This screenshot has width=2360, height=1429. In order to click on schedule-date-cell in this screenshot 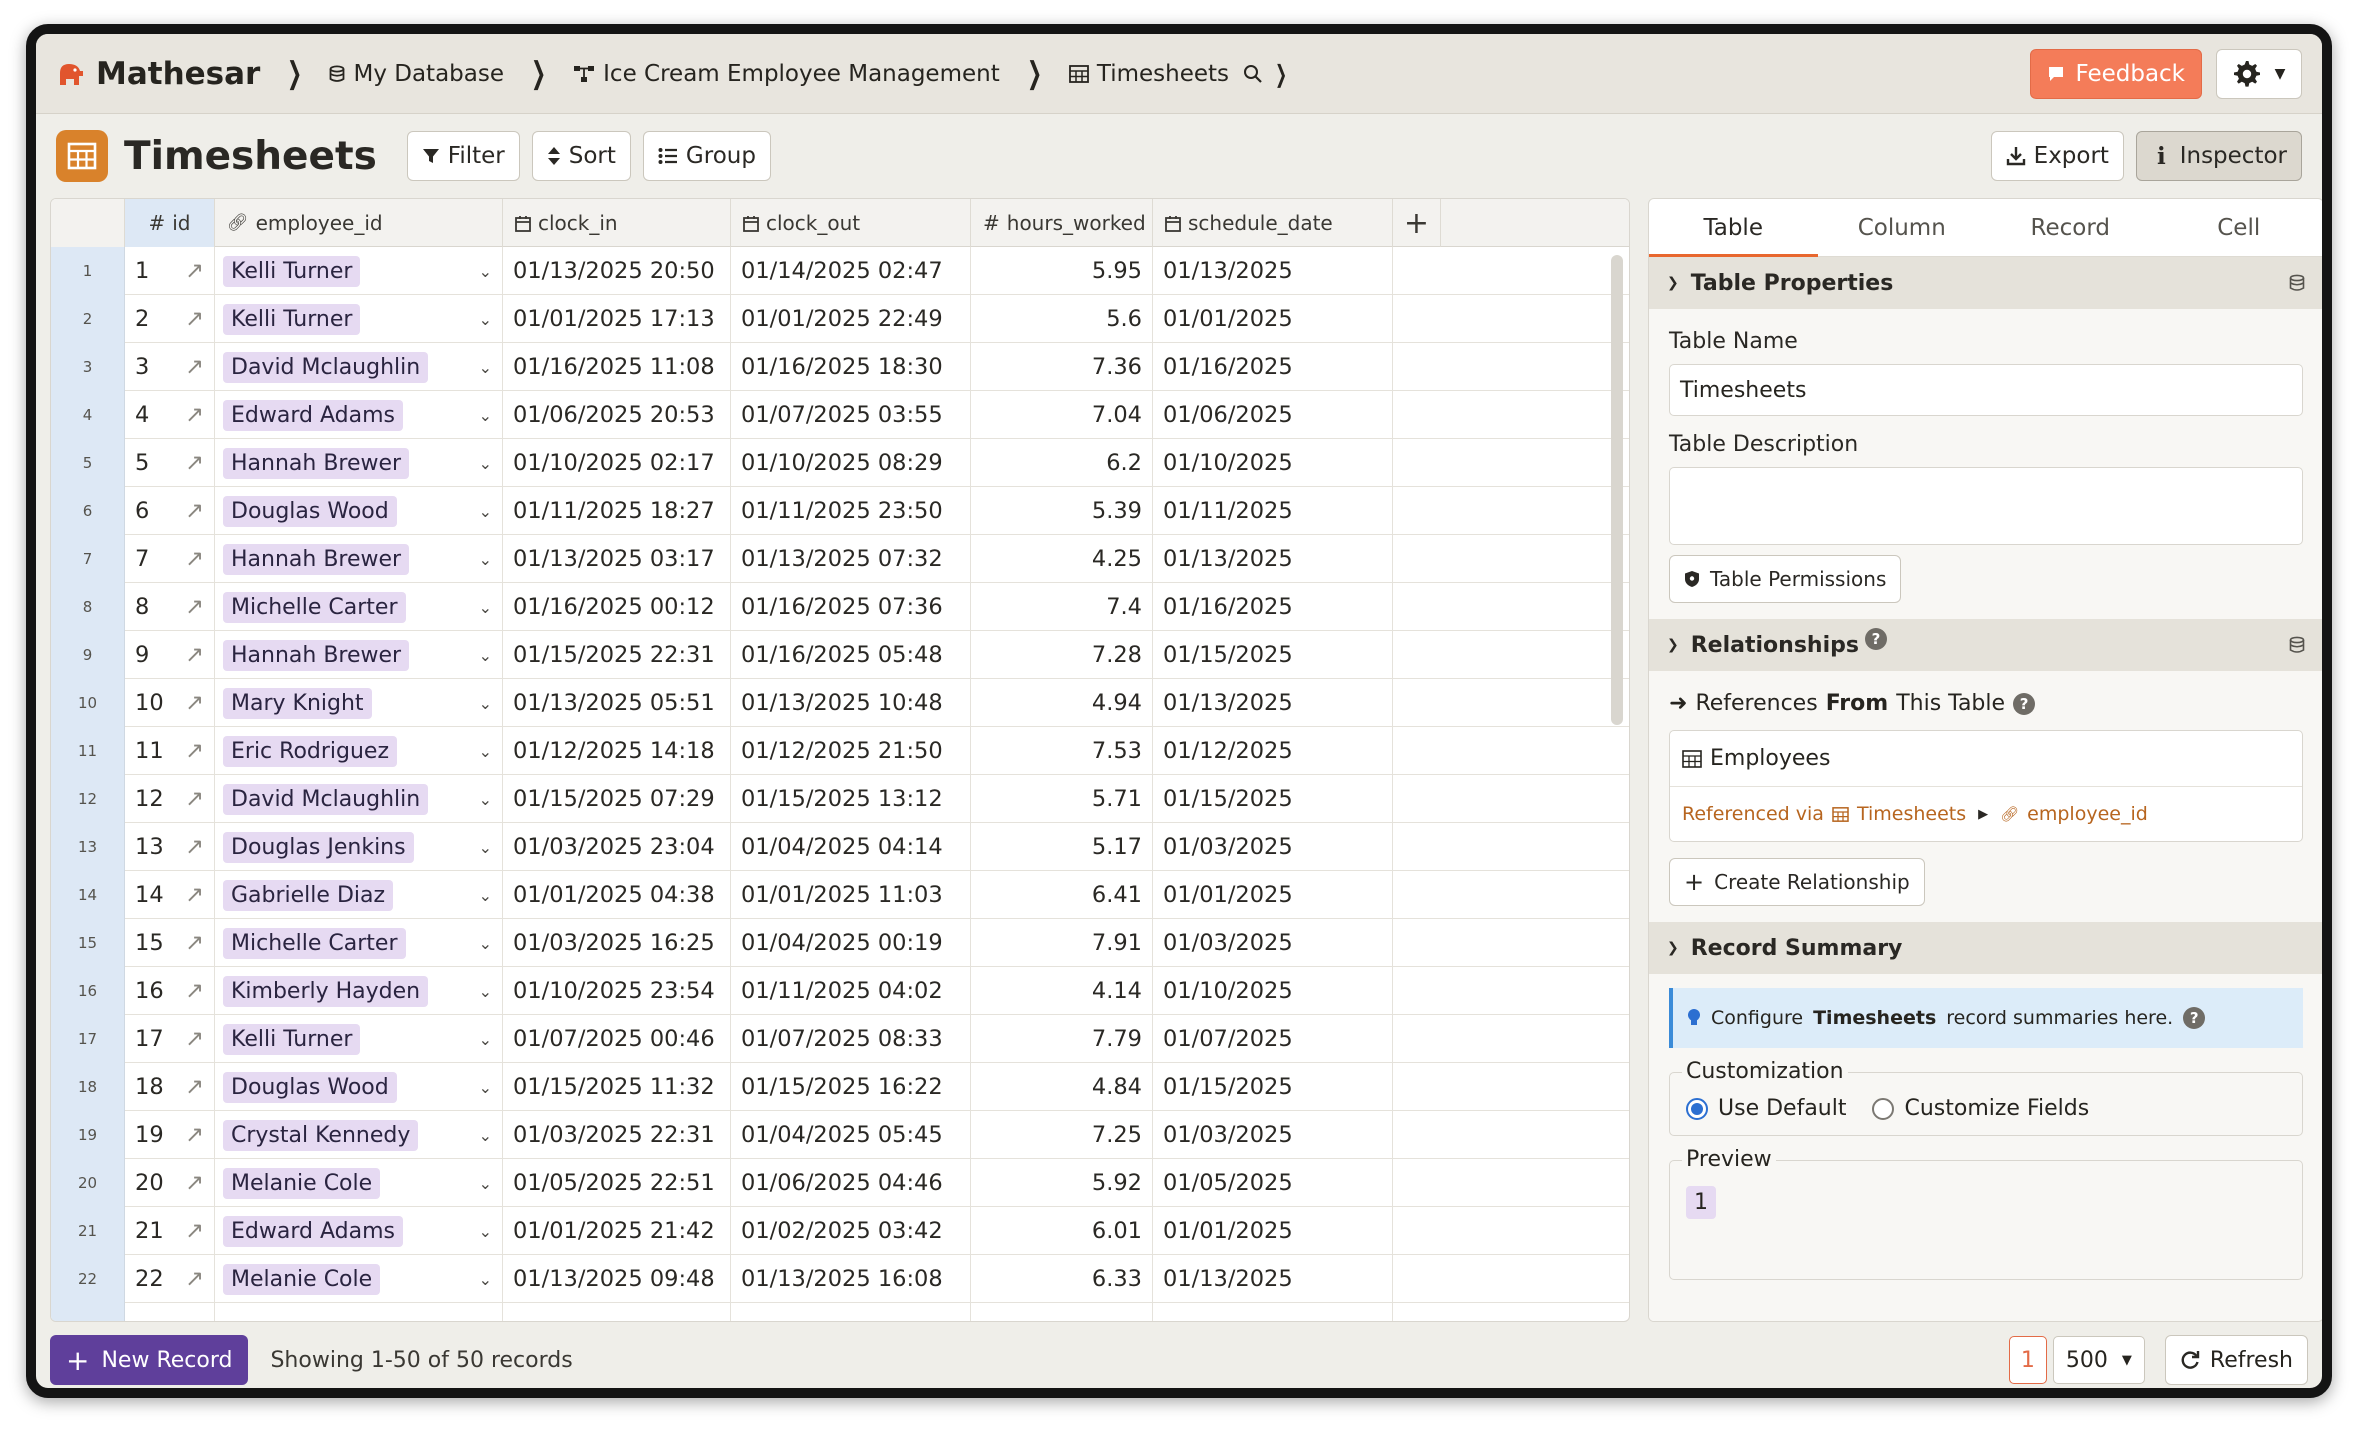, I will do `click(1273, 1312)`.